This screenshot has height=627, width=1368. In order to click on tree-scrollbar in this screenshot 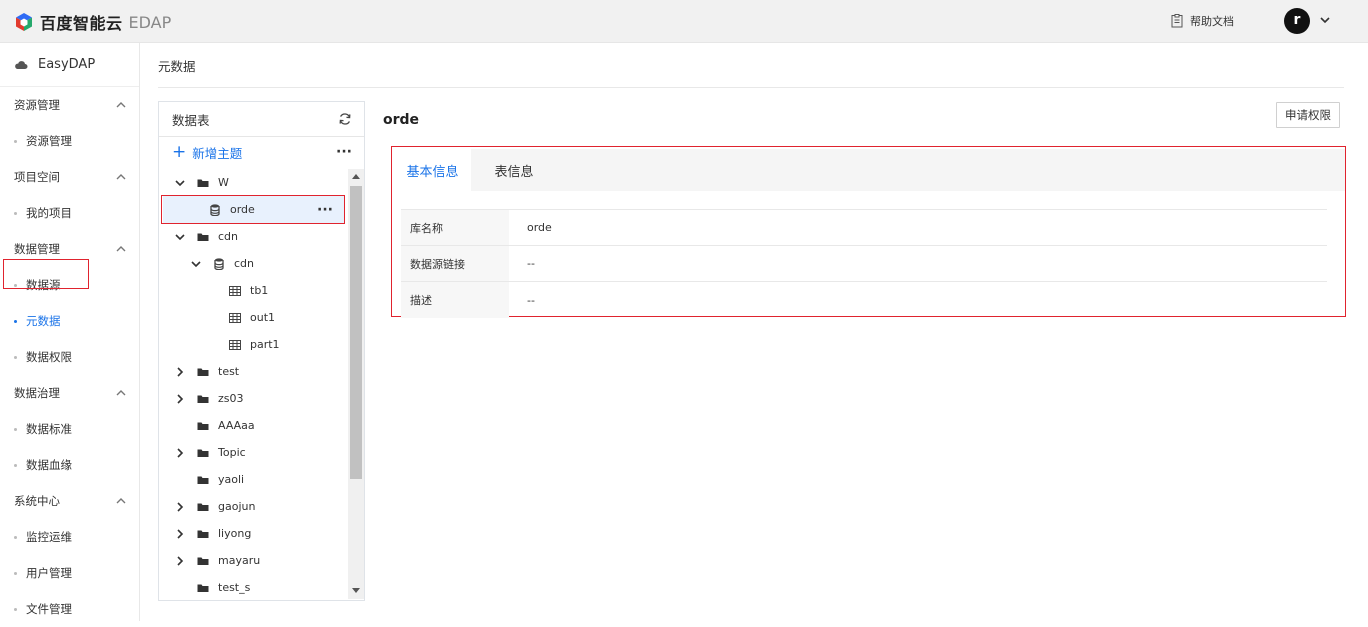, I will do `click(356, 384)`.